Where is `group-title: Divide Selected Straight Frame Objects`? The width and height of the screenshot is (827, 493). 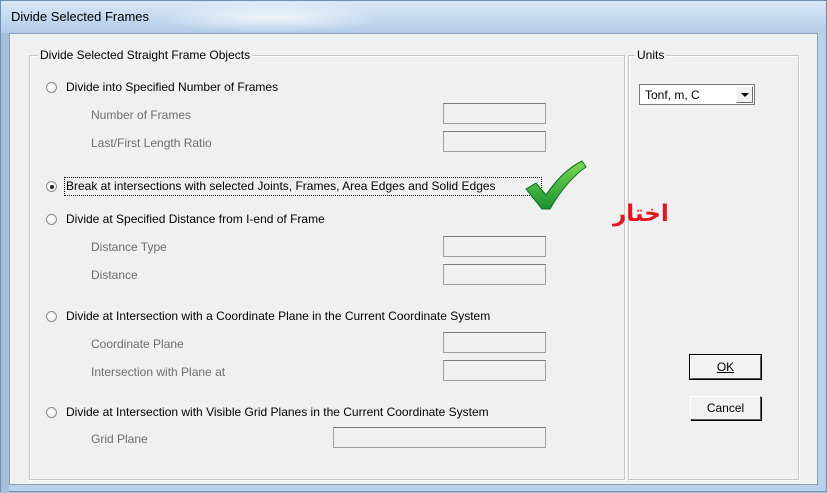 group-title: Divide Selected Straight Frame Objects is located at coordinates (145, 55).